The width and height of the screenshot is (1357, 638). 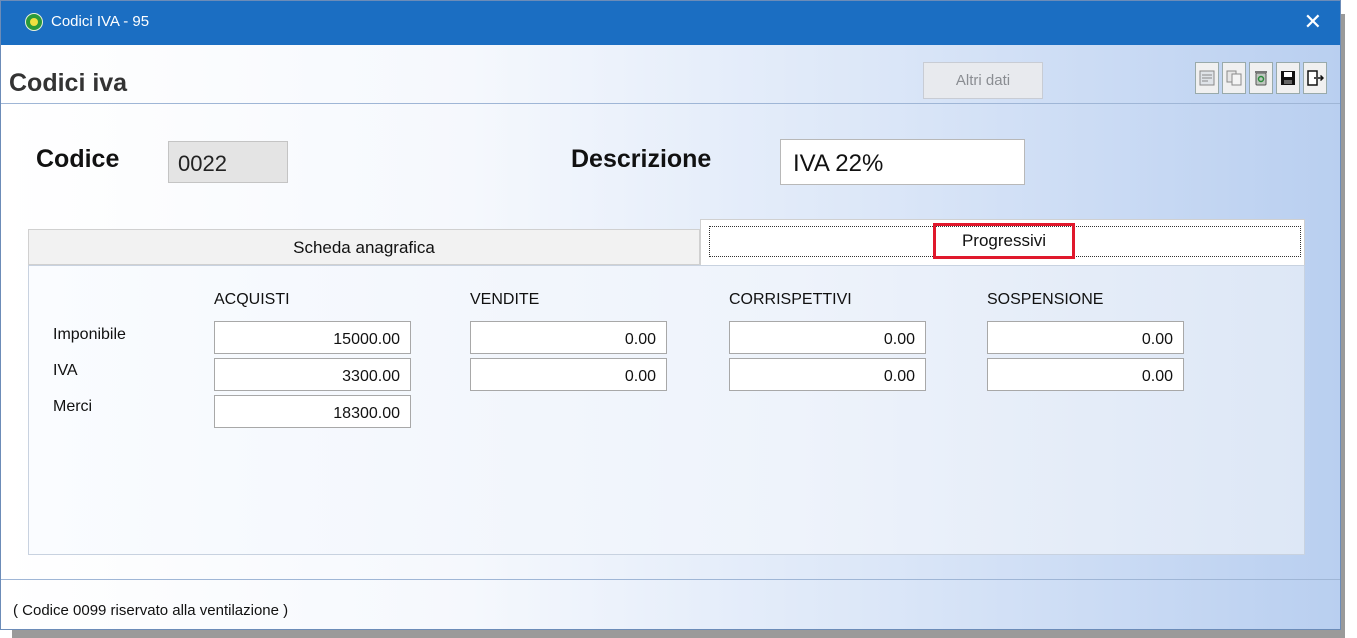 What do you see at coordinates (1085, 337) in the screenshot?
I see `sospensione-imponibile-field: 0.00` at bounding box center [1085, 337].